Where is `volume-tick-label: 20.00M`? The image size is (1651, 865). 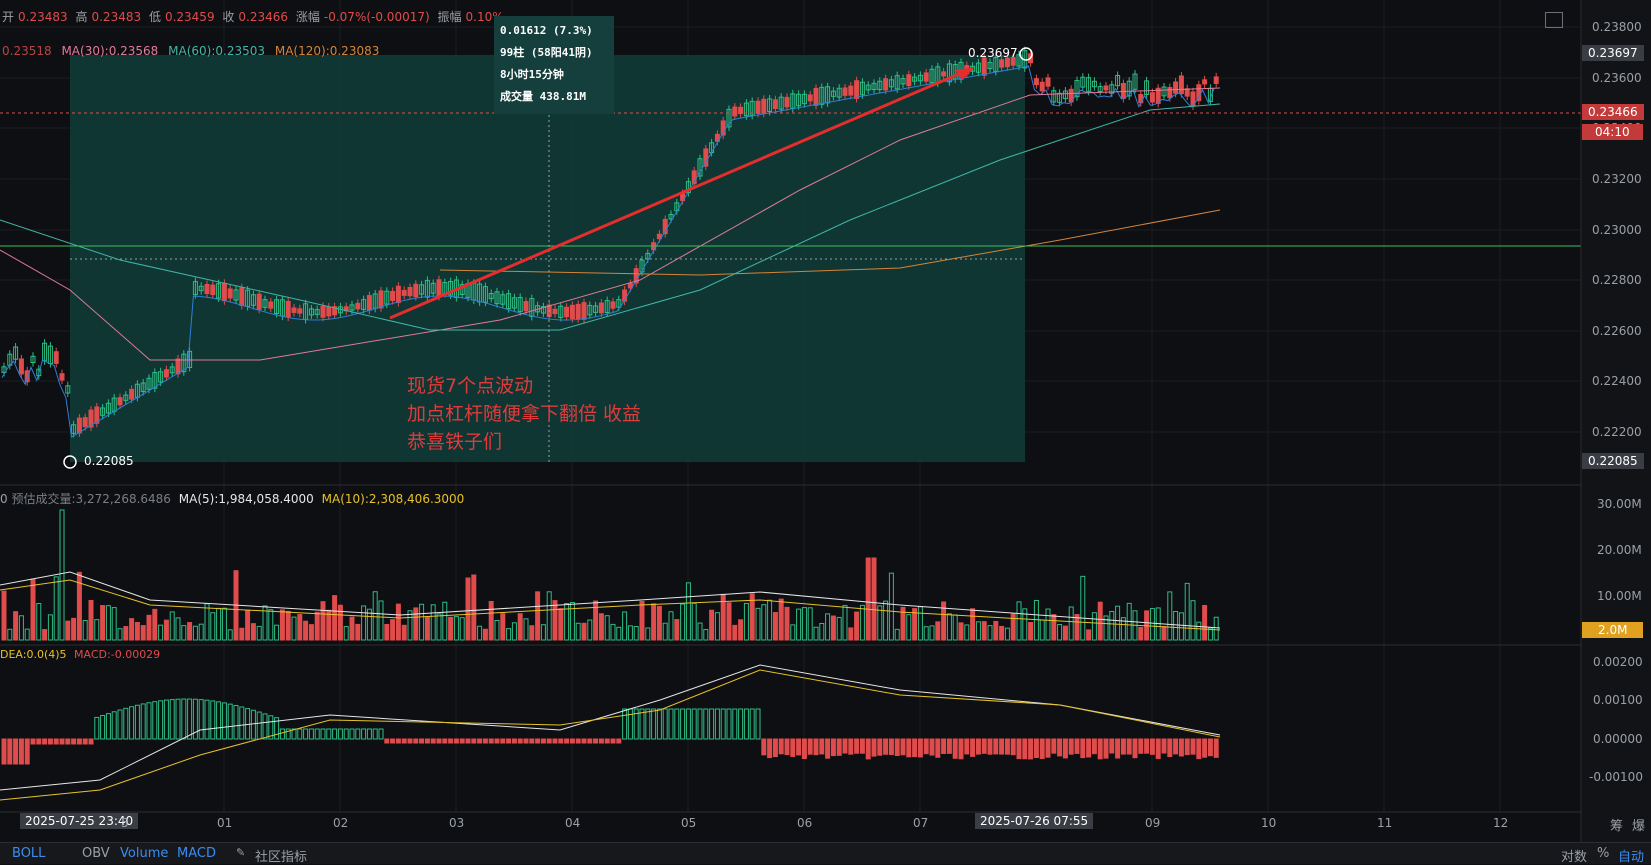 volume-tick-label: 20.00M is located at coordinates (1619, 550).